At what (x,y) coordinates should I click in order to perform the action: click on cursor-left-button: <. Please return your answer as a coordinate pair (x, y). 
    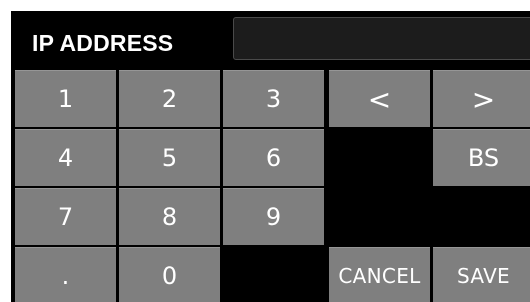
    Looking at the image, I should click on (379, 98).